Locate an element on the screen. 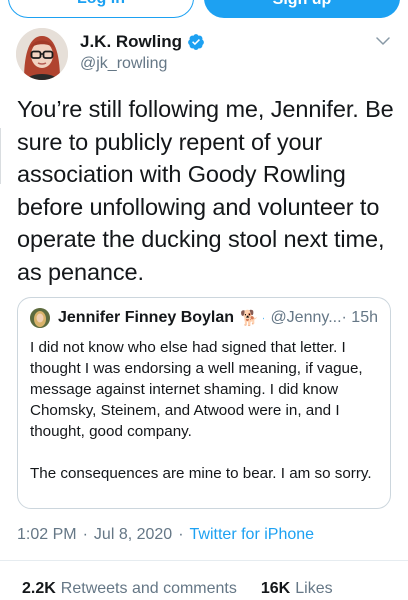  tweet-date: Jul 8, 2020 is located at coordinates (133, 535).